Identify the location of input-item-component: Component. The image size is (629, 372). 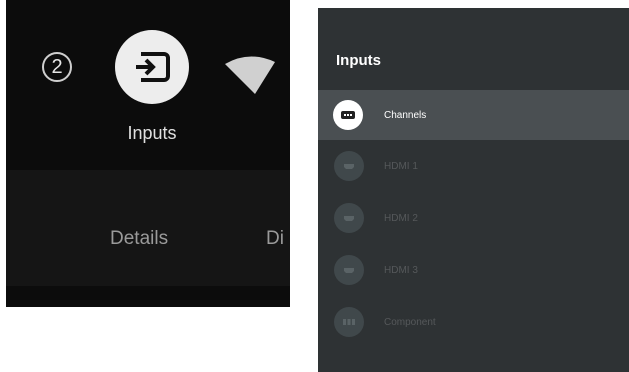
(473, 322).